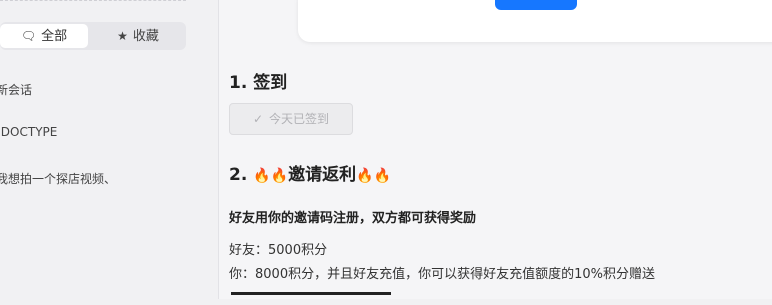 Image resolution: width=772 pixels, height=305 pixels. Describe the element at coordinates (299, 119) in the screenshot. I see `signed-in-label: 今天已签到` at that location.